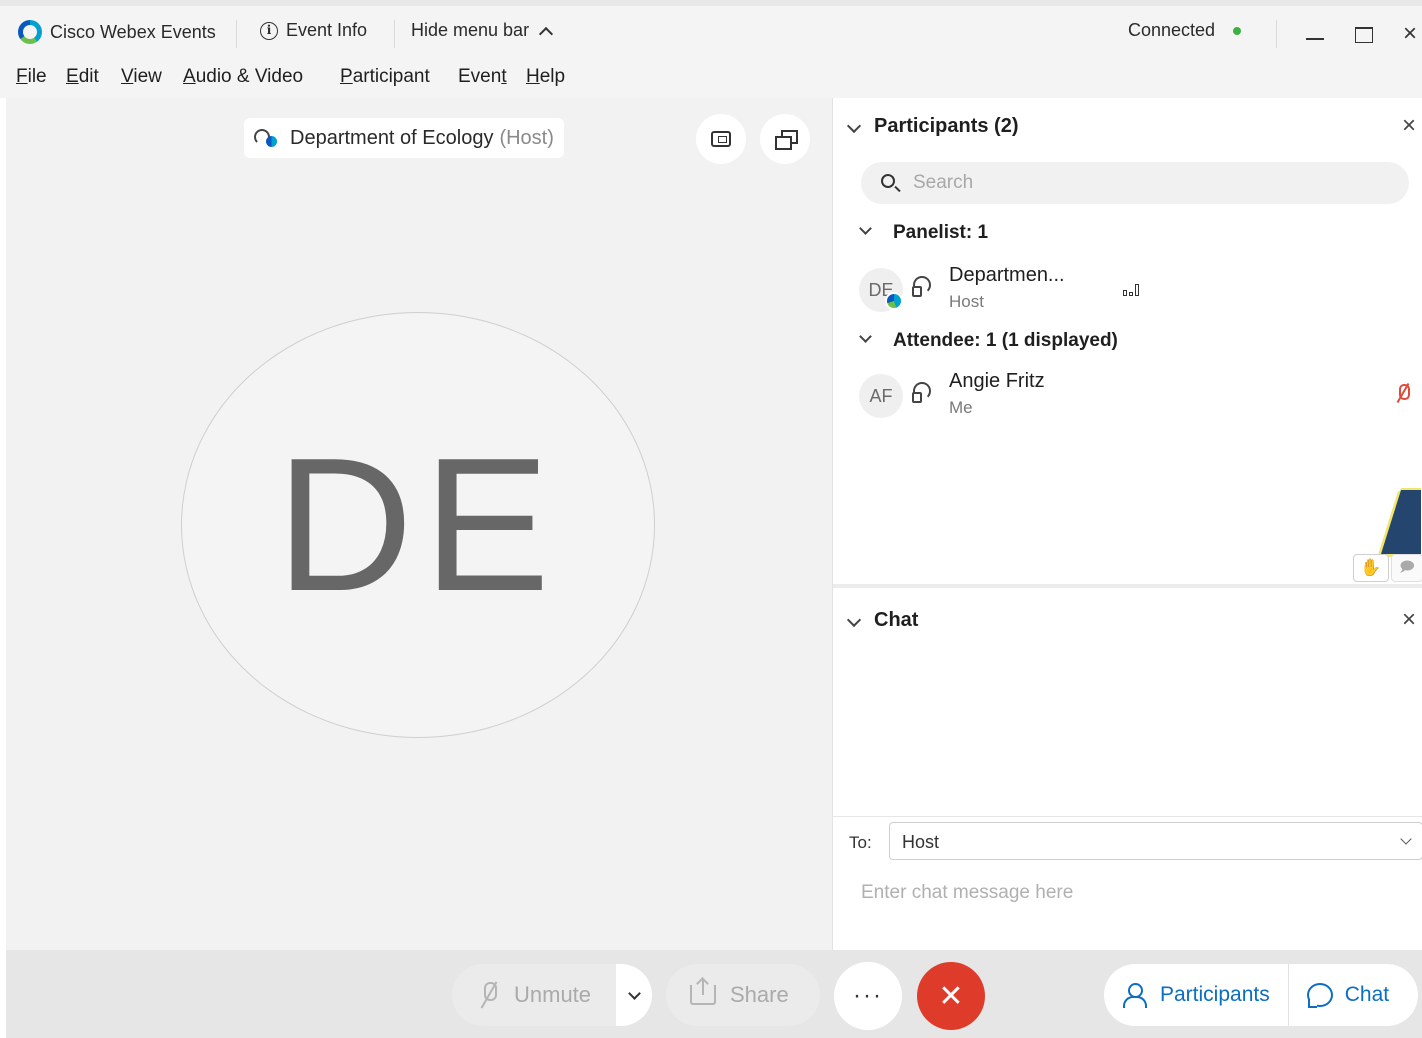 Image resolution: width=1422 pixels, height=1038 pixels. I want to click on connection-status-label: Connected, so click(1172, 30).